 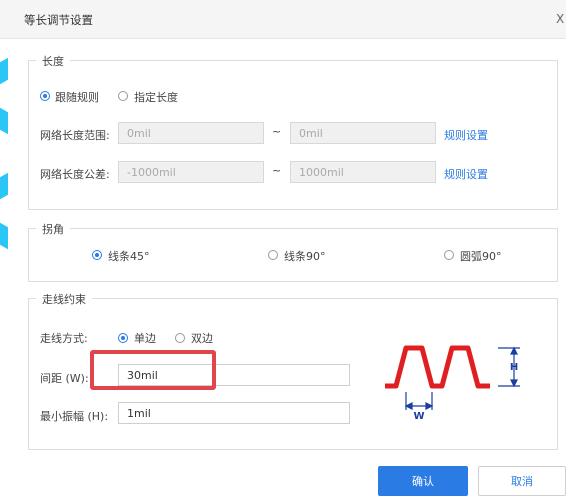 What do you see at coordinates (423, 481) in the screenshot?
I see `confirm-button: 确认` at bounding box center [423, 481].